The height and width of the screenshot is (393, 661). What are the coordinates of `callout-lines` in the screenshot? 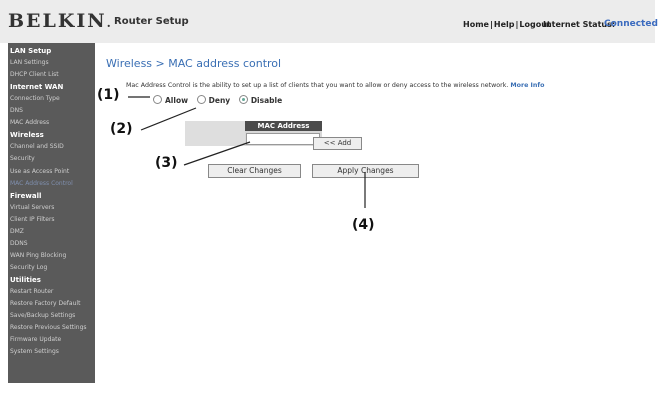 It's located at (247, 152).